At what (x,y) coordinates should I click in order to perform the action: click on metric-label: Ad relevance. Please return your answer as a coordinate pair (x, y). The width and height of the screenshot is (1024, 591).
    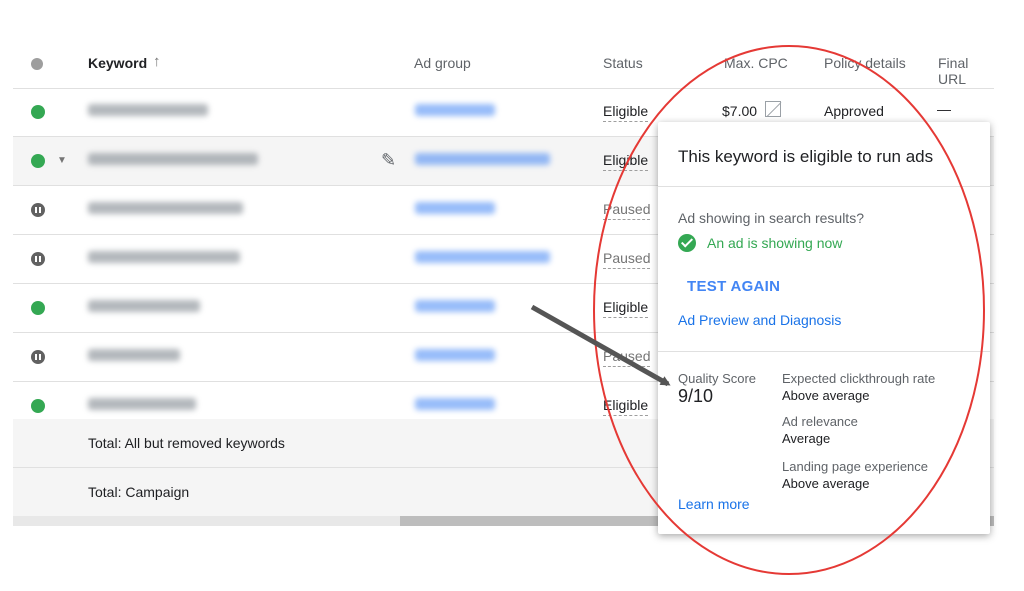
    Looking at the image, I should click on (820, 421).